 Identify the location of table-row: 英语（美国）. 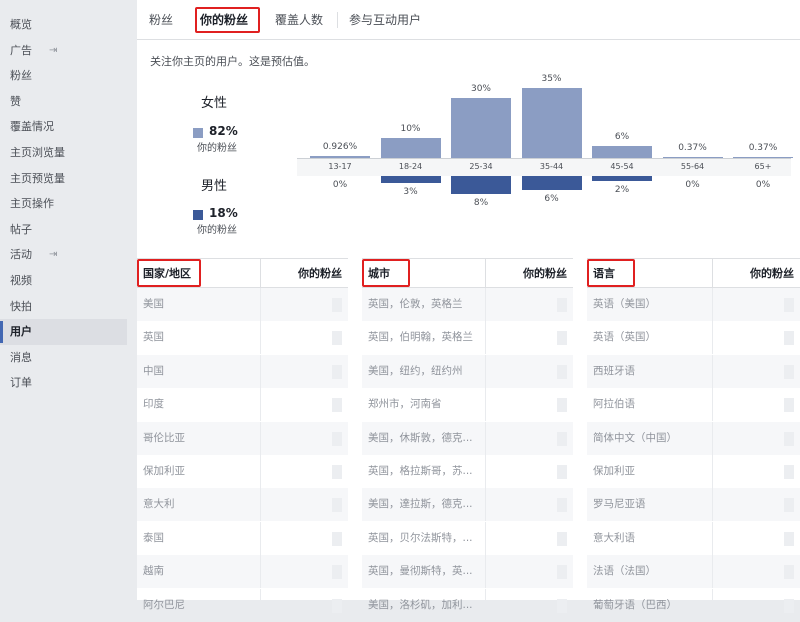
(693, 304).